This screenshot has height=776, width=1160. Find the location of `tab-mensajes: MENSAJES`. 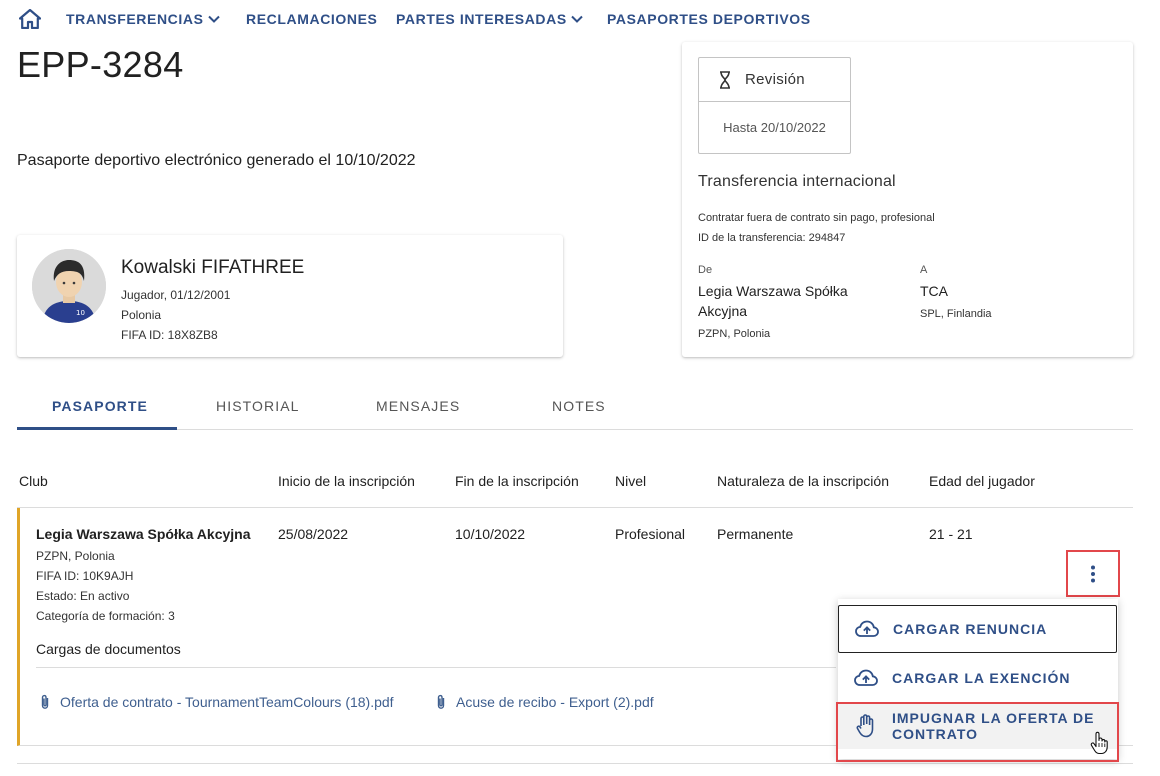

tab-mensajes: MENSAJES is located at coordinates (418, 406).